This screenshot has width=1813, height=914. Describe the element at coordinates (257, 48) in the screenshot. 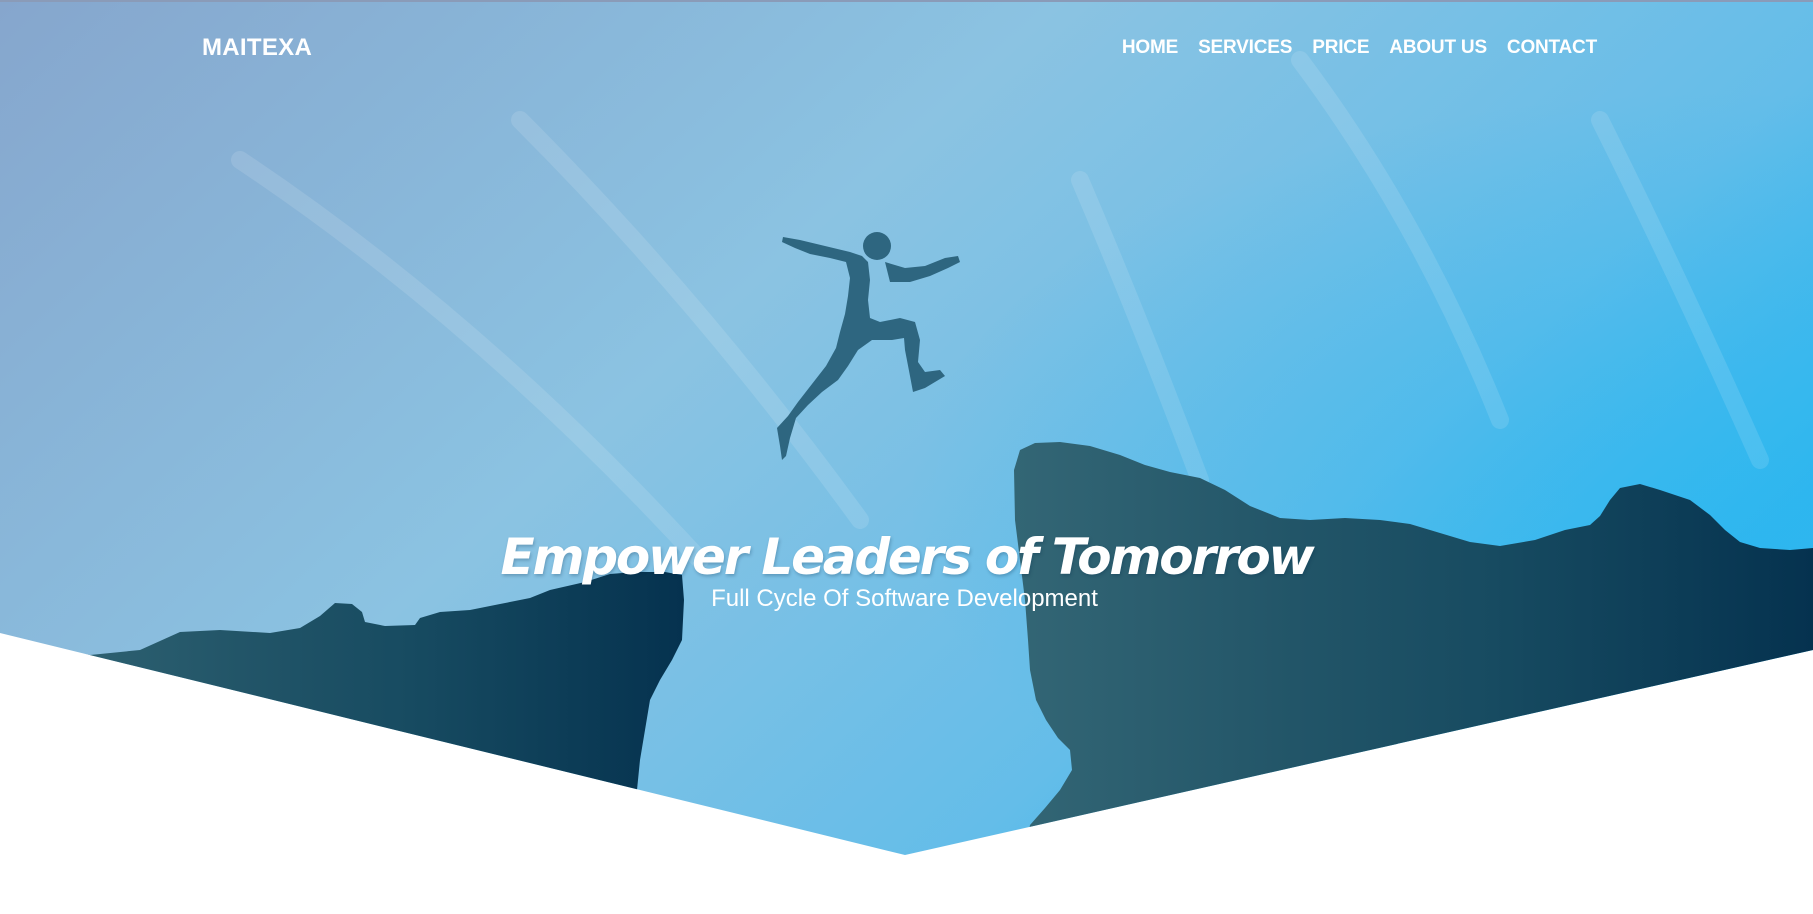

I see `brand-logo-link: MAITEXA` at that location.